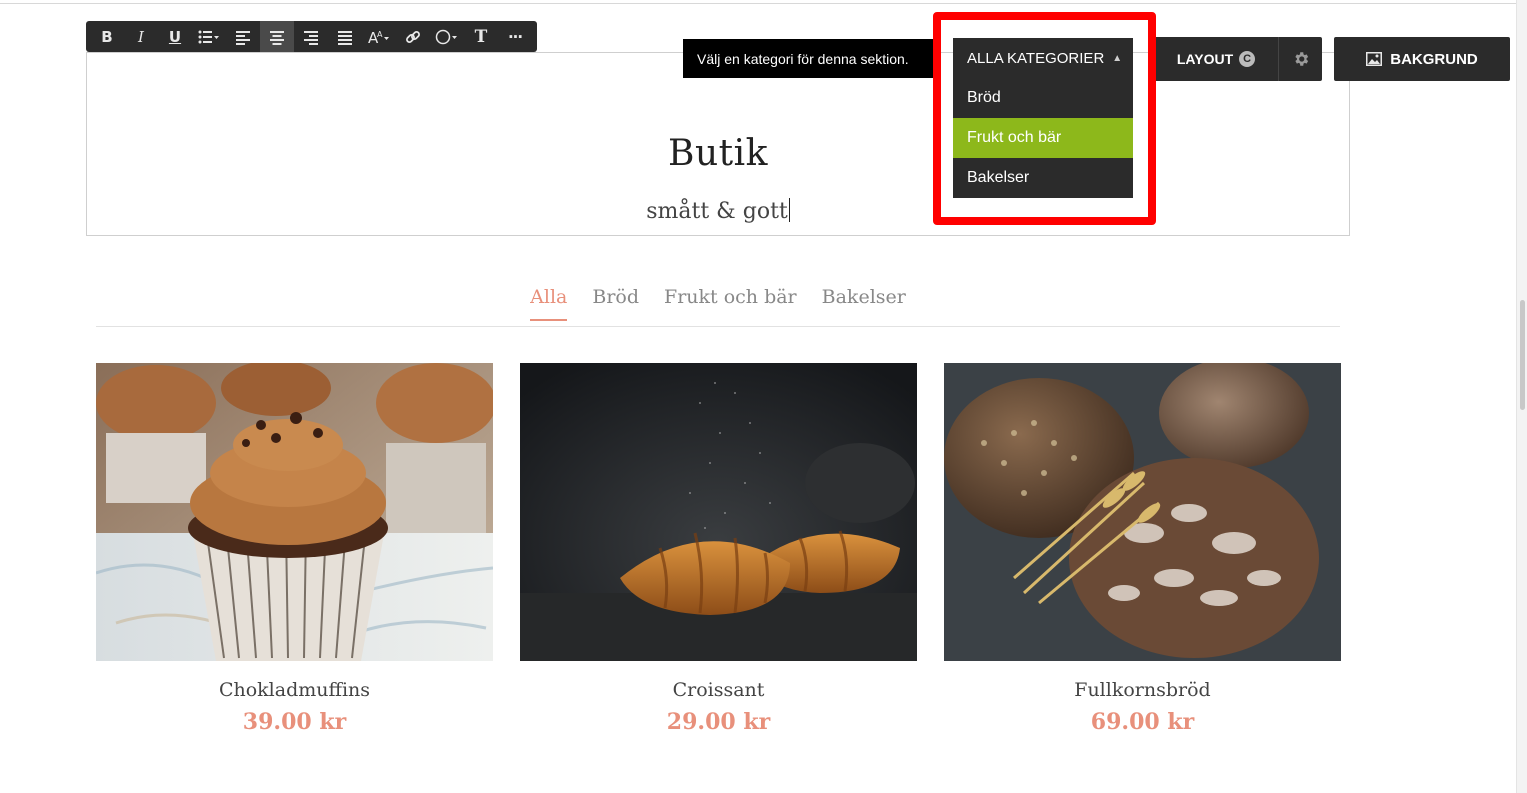  What do you see at coordinates (294, 722) in the screenshot?
I see `product-price: 39.00 kr` at bounding box center [294, 722].